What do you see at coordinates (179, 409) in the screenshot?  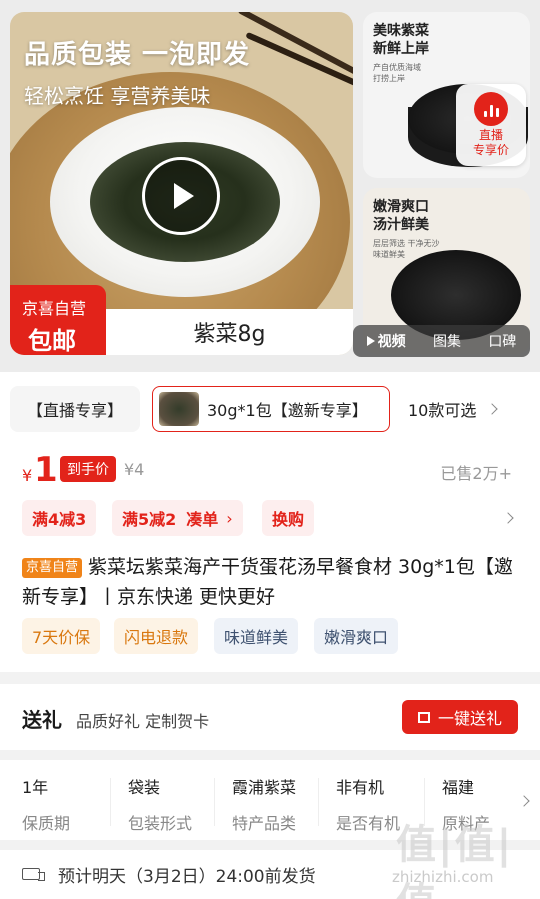 I see `spec-thumbnail` at bounding box center [179, 409].